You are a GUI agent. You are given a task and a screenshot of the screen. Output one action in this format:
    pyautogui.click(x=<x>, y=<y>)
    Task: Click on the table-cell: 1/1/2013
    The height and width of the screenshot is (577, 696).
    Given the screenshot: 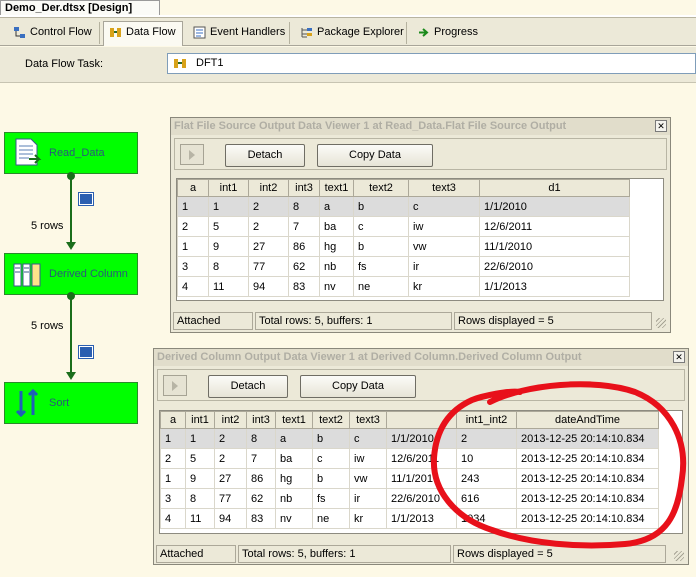 What is the action you would take?
    pyautogui.click(x=421, y=518)
    